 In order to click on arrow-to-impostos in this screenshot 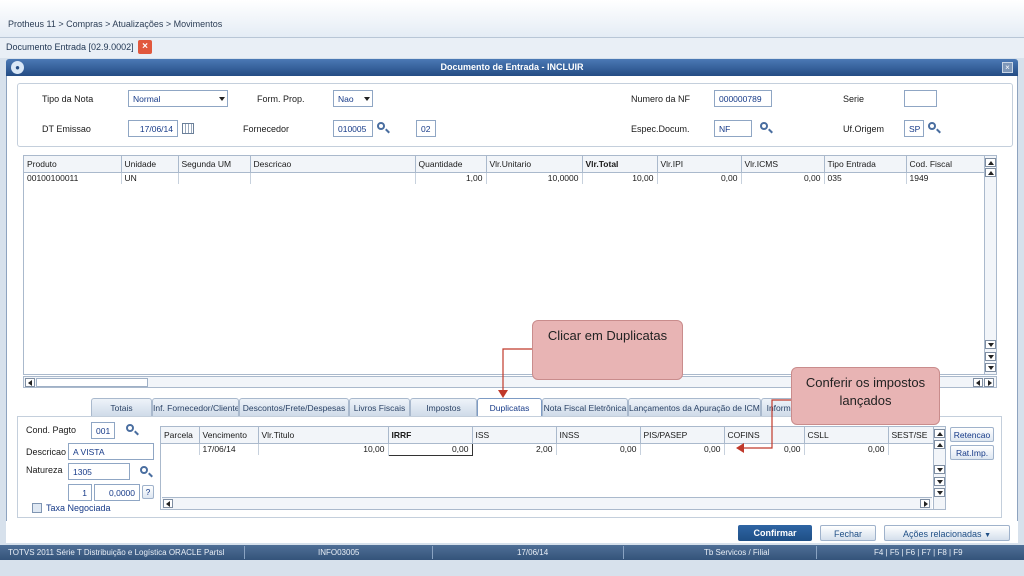, I will do `click(766, 424)`.